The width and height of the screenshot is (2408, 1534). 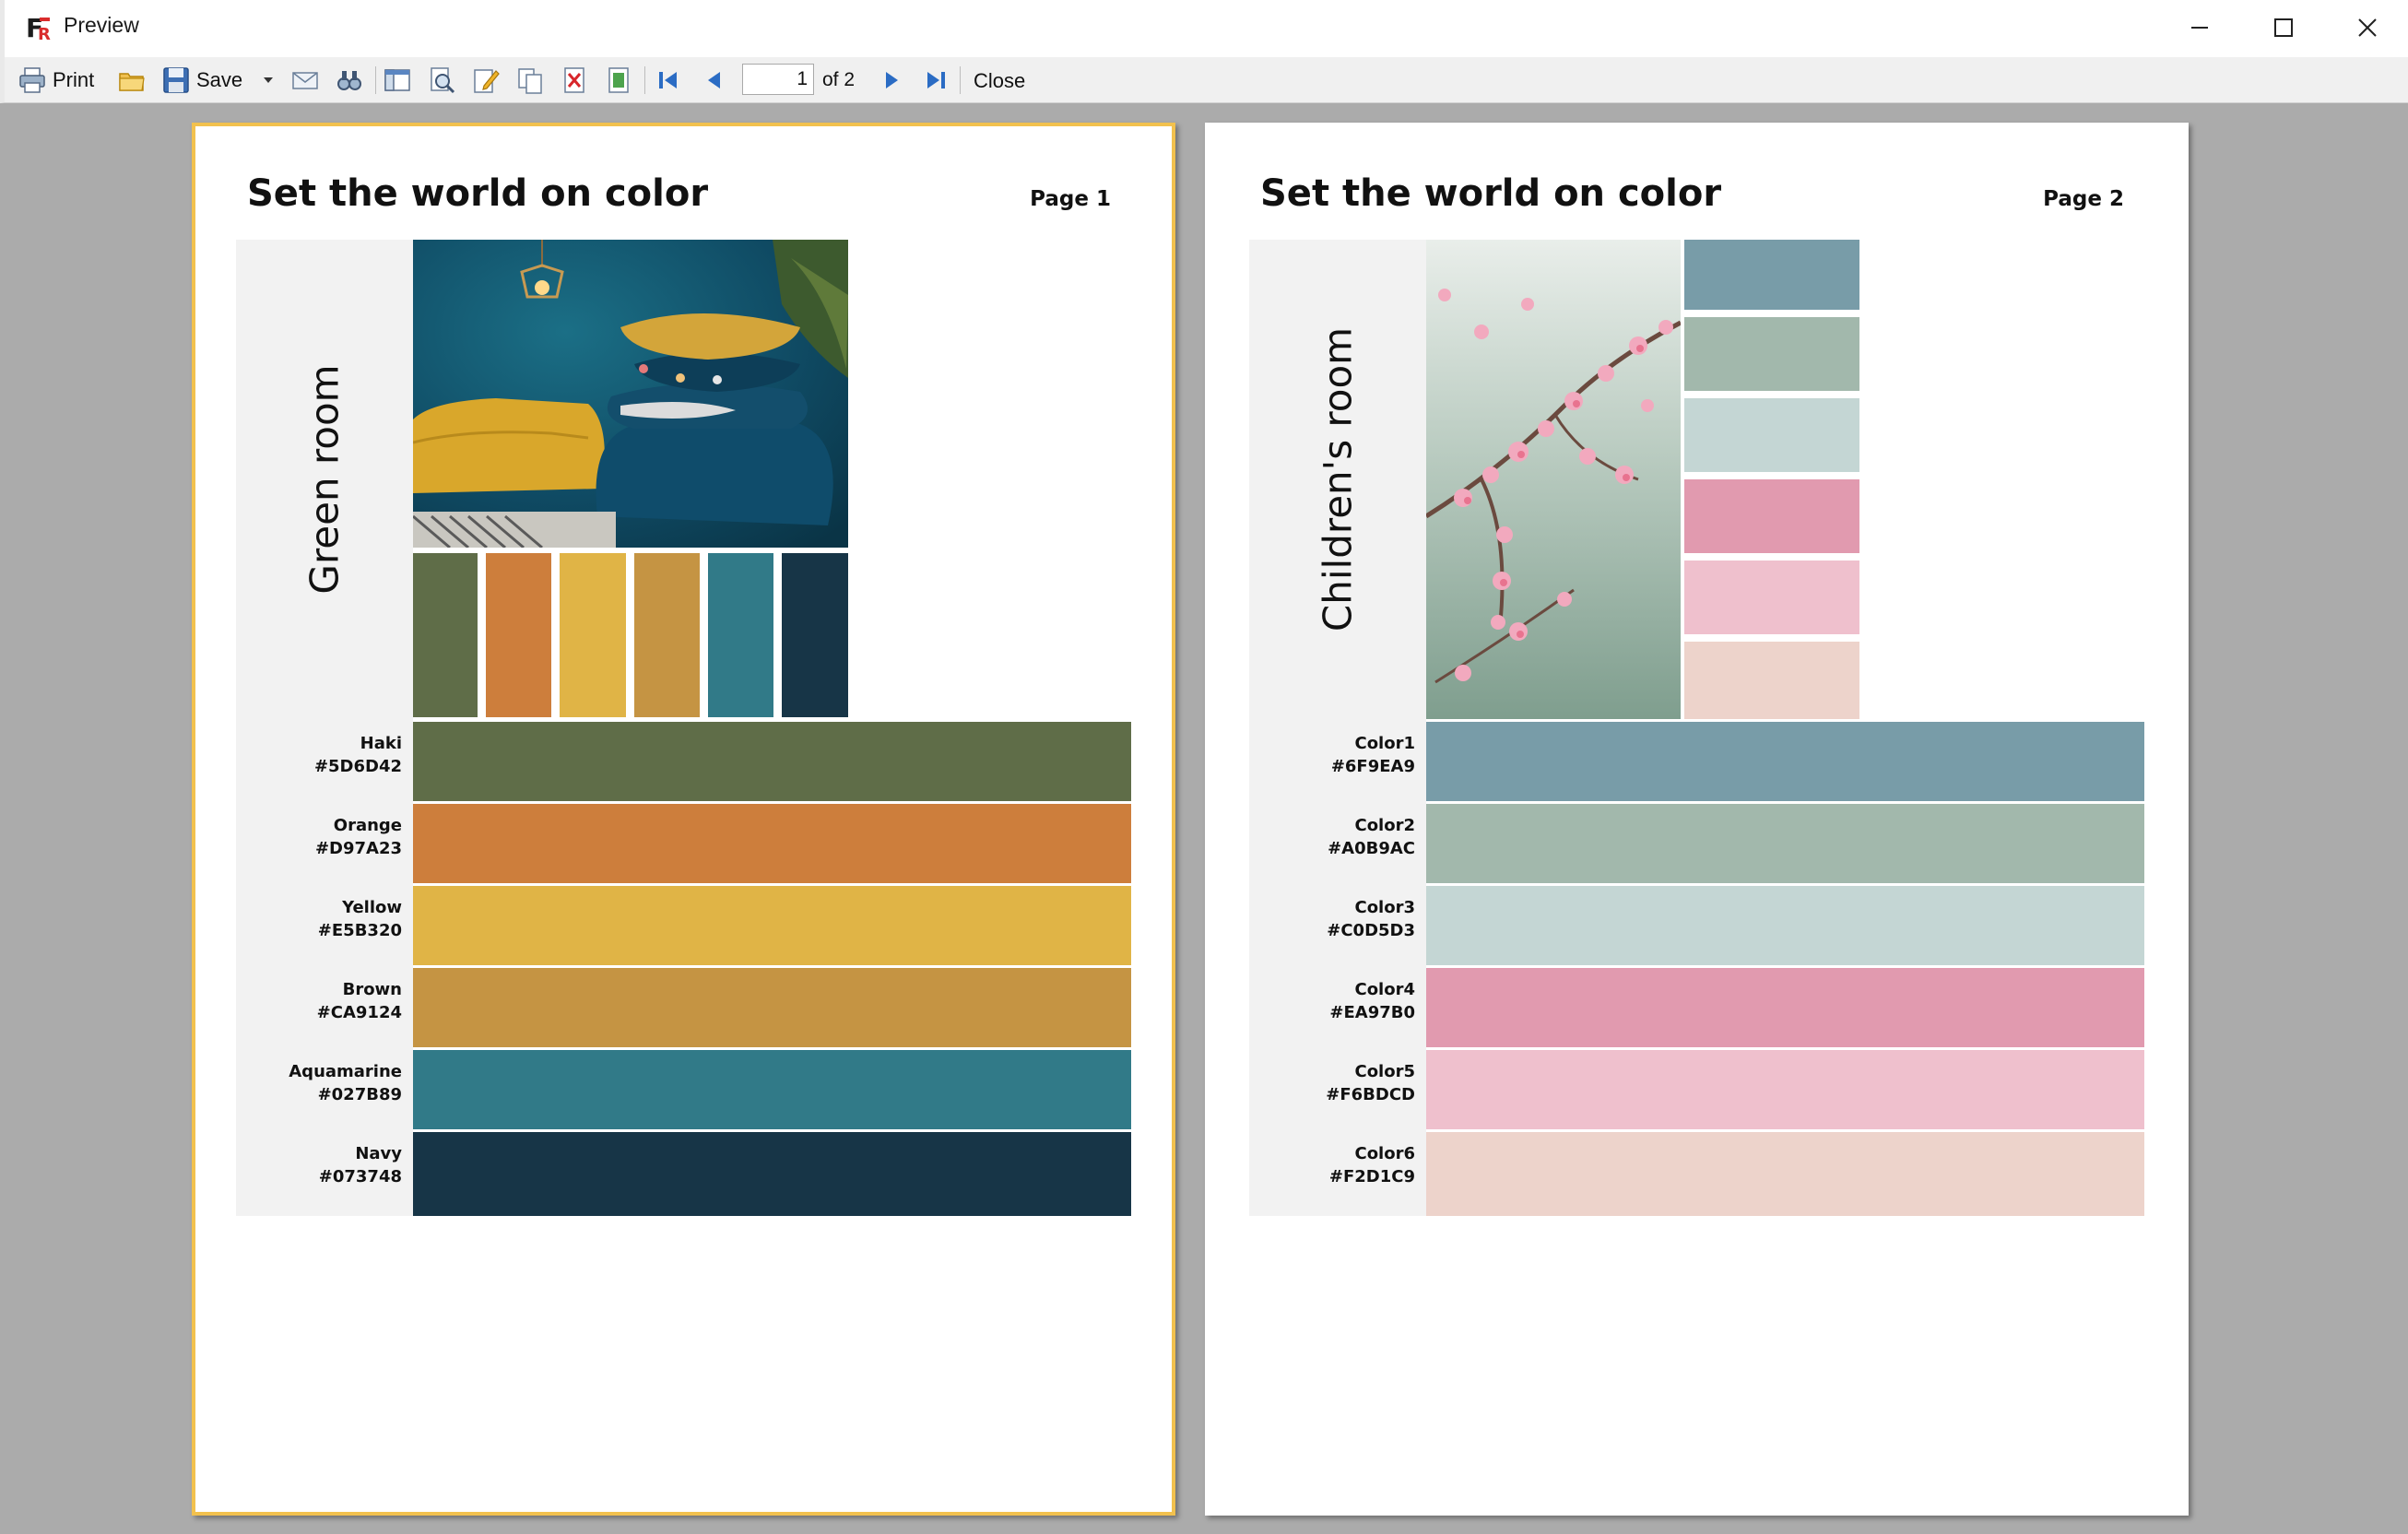 I want to click on save-label: Save, so click(x=220, y=79).